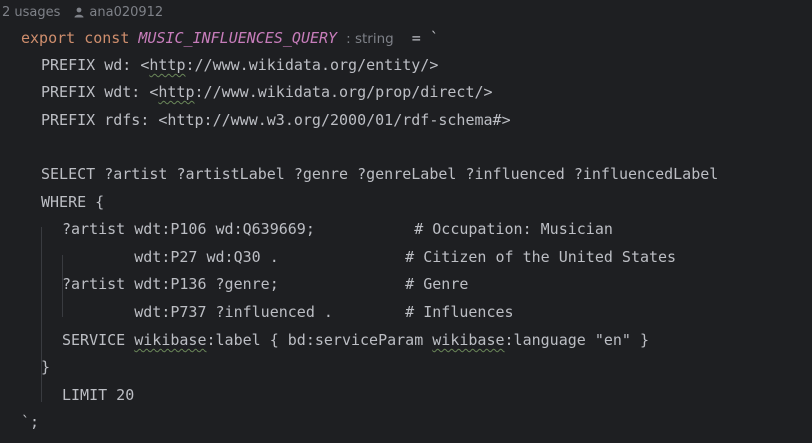  Describe the element at coordinates (98, 395) in the screenshot. I see `code-line-limit: LIMIT 20` at that location.